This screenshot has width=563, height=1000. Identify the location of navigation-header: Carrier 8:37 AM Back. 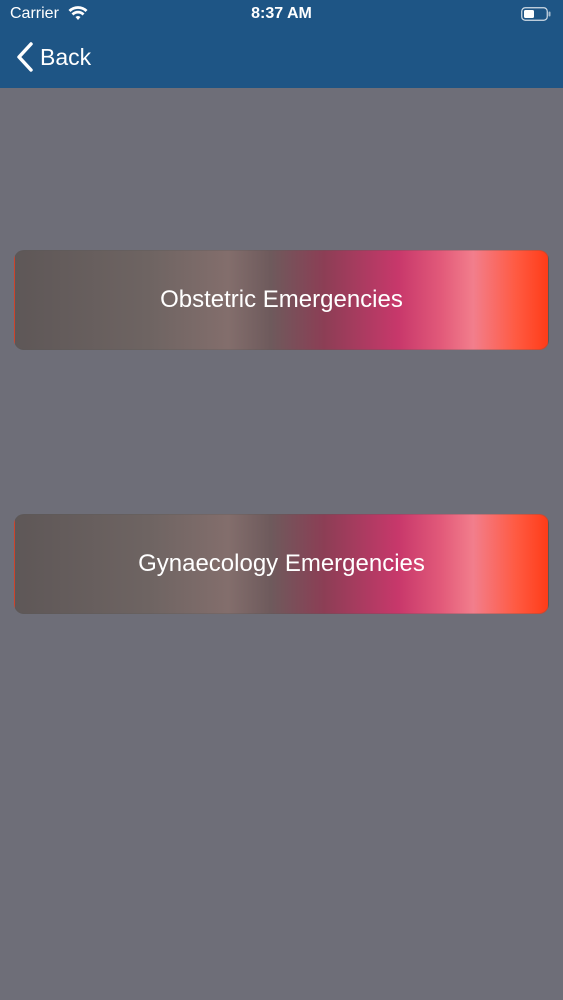
(281, 44).